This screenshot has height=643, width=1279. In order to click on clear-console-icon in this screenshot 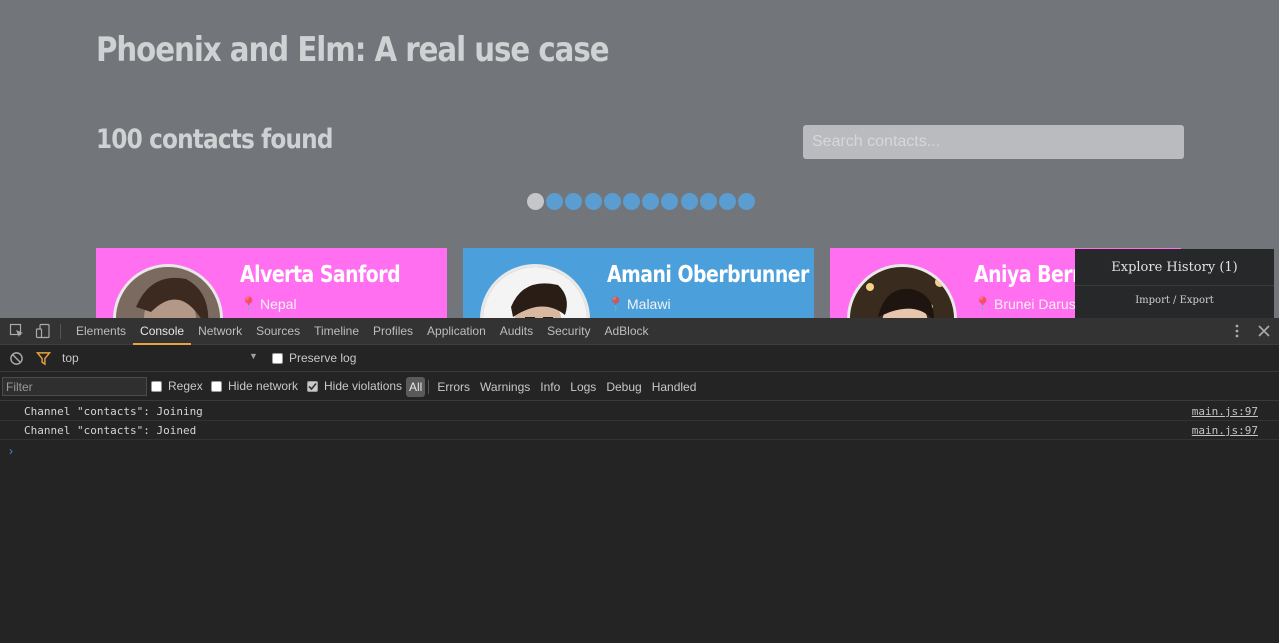, I will do `click(17, 359)`.